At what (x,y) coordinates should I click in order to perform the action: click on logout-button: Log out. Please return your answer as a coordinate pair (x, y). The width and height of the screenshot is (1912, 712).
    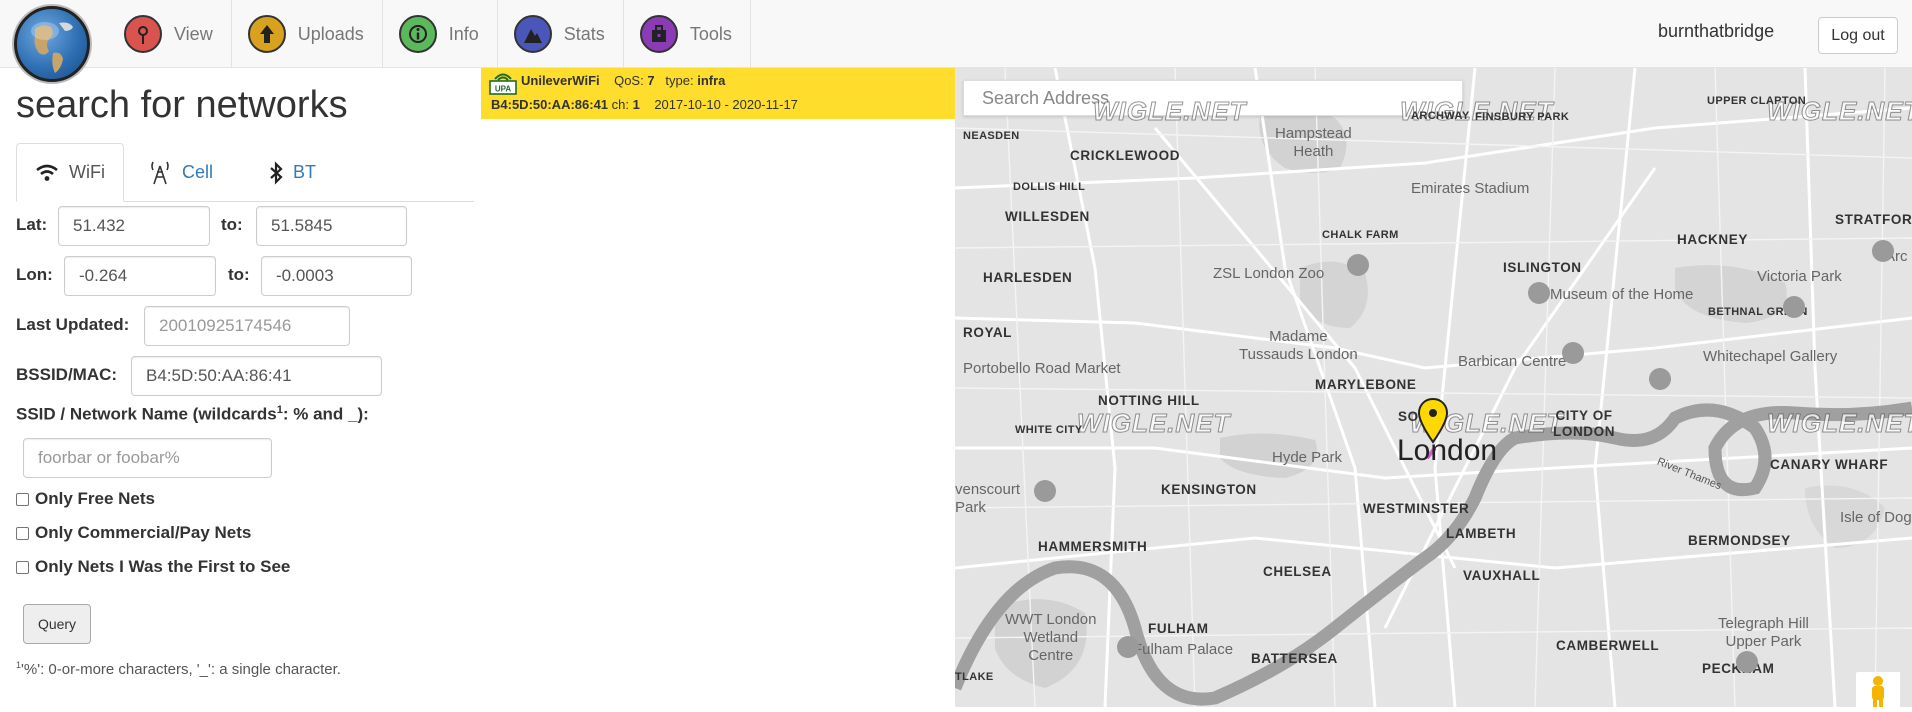
    Looking at the image, I should click on (1858, 35).